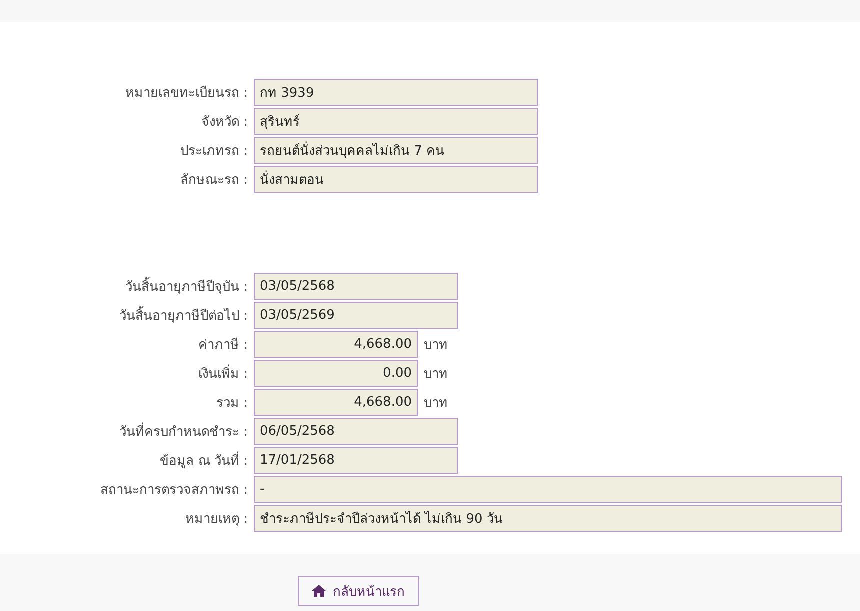 The image size is (860, 611). Describe the element at coordinates (356, 460) in the screenshot. I see `value-field: 17/01/2568` at that location.